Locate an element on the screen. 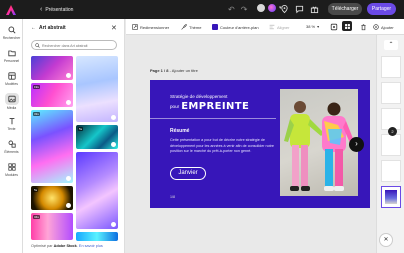 This screenshot has height=253, width=404. rail-item-elements: Éléments is located at coordinates (11, 147).